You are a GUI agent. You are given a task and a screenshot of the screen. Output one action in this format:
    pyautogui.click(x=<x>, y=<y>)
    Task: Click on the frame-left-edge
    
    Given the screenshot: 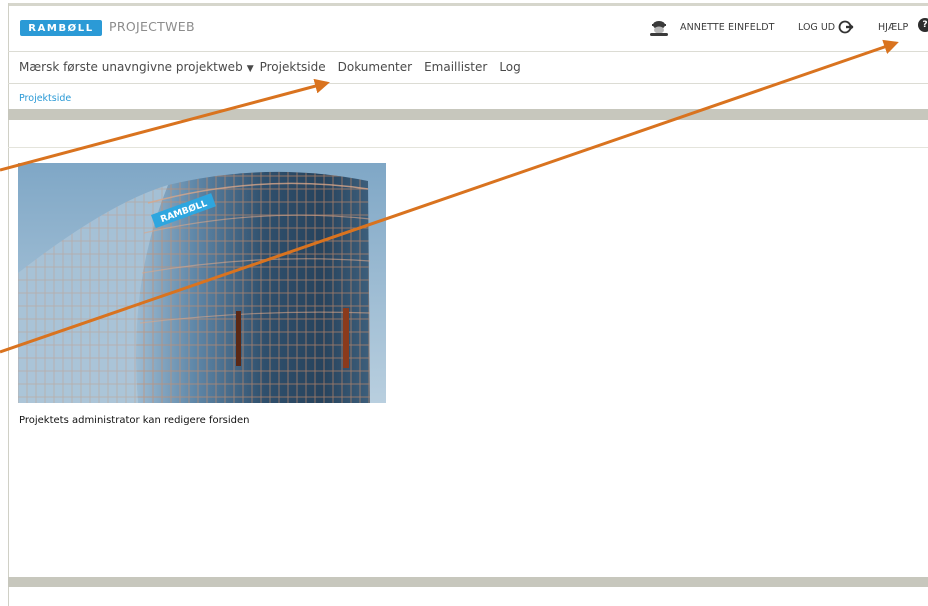 What is the action you would take?
    pyautogui.click(x=8, y=304)
    